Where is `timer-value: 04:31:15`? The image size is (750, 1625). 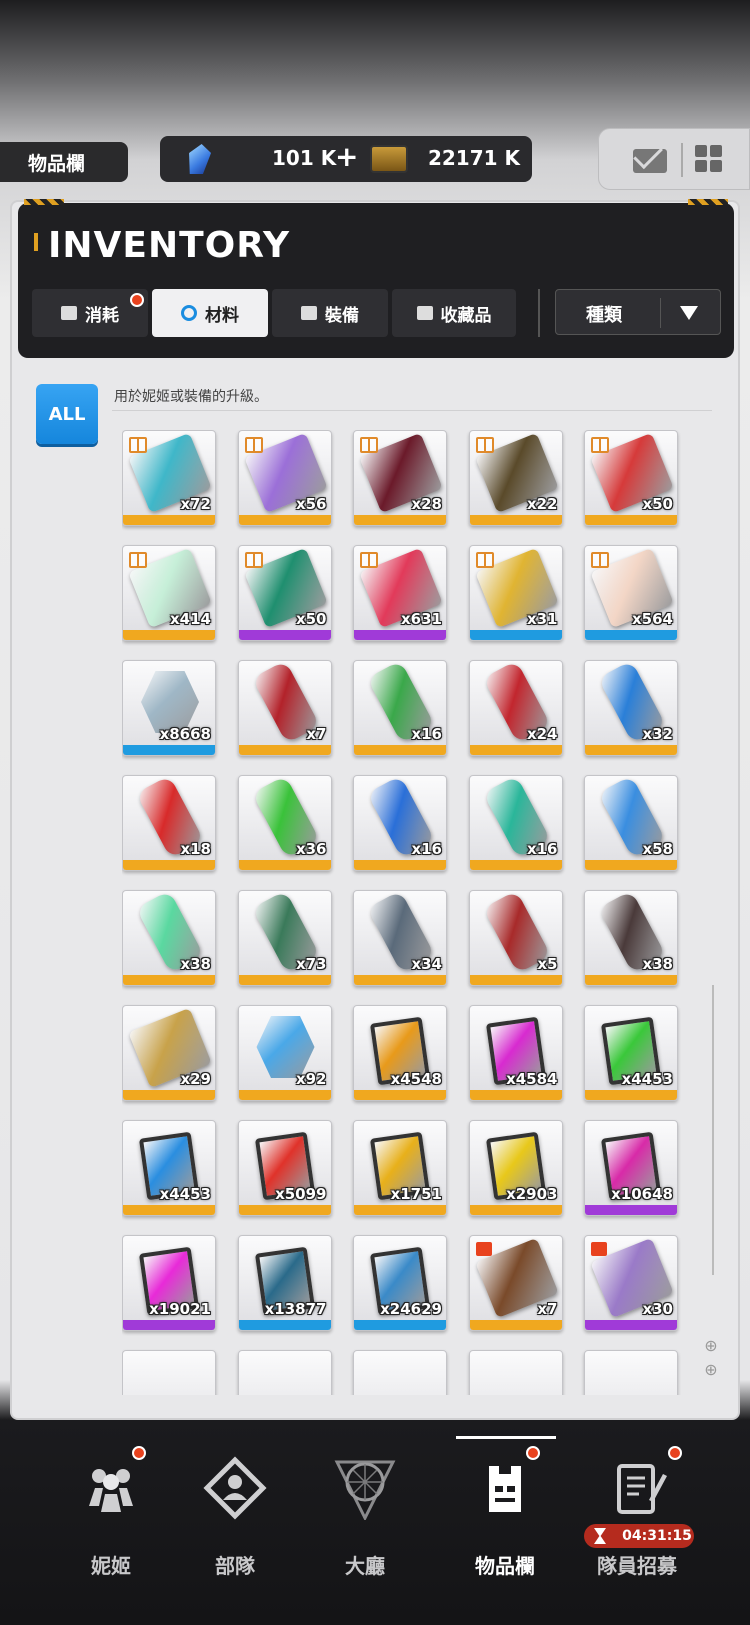 timer-value: 04:31:15 is located at coordinates (657, 1536).